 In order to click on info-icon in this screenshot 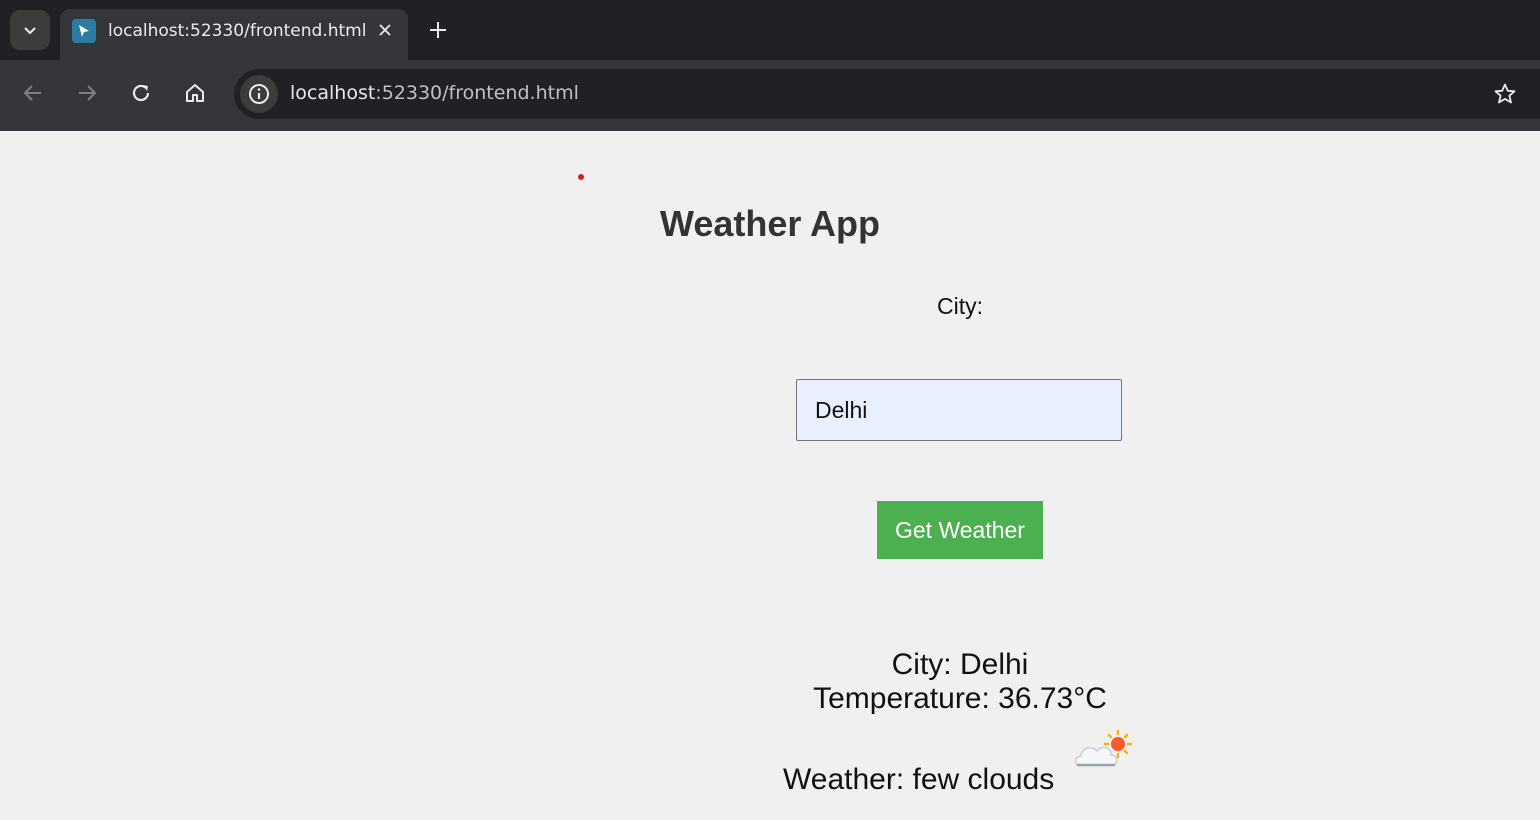, I will do `click(259, 94)`.